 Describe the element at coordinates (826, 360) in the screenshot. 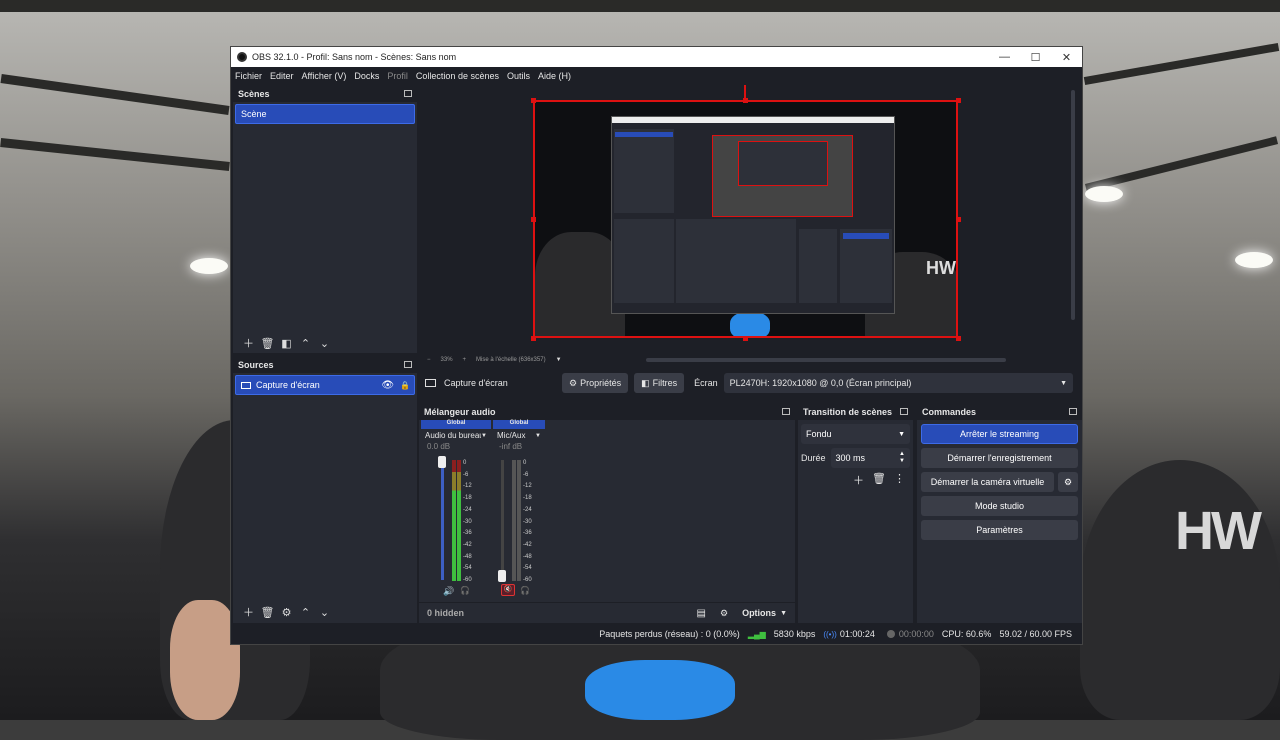

I see `horizontal-scrollbar` at that location.